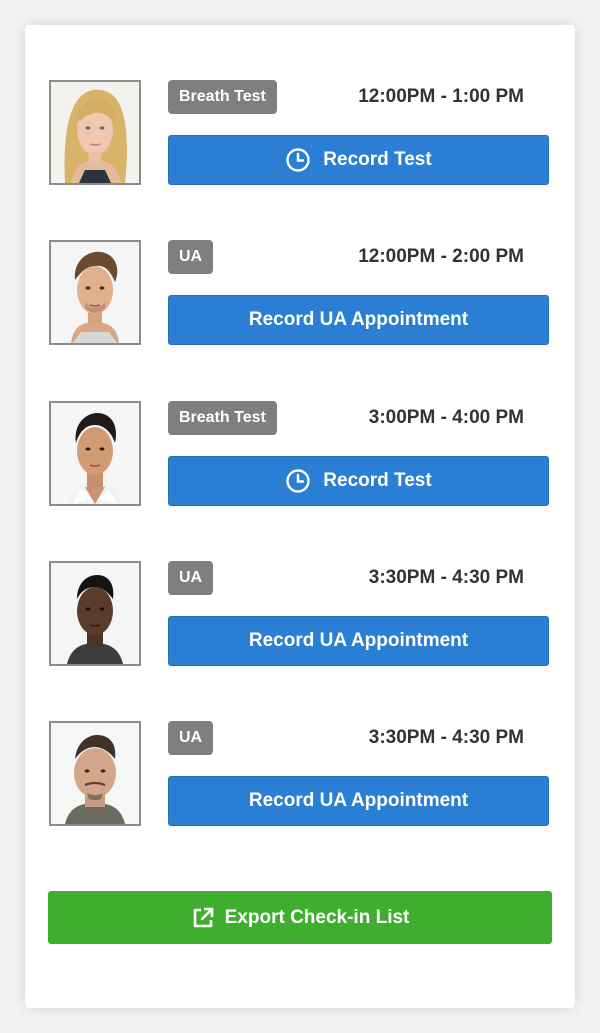 This screenshot has height=1033, width=600. I want to click on external-link-icon, so click(203, 918).